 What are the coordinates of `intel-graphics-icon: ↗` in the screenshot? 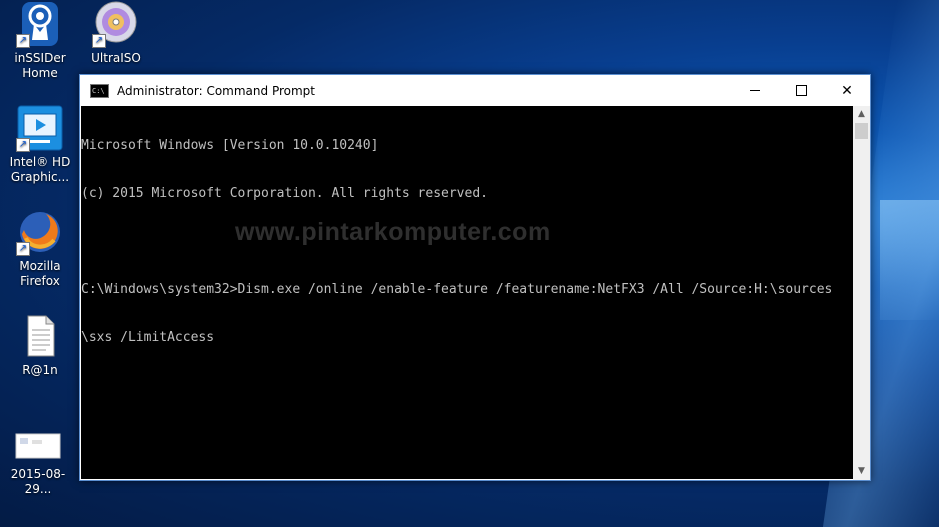 It's located at (40, 128).